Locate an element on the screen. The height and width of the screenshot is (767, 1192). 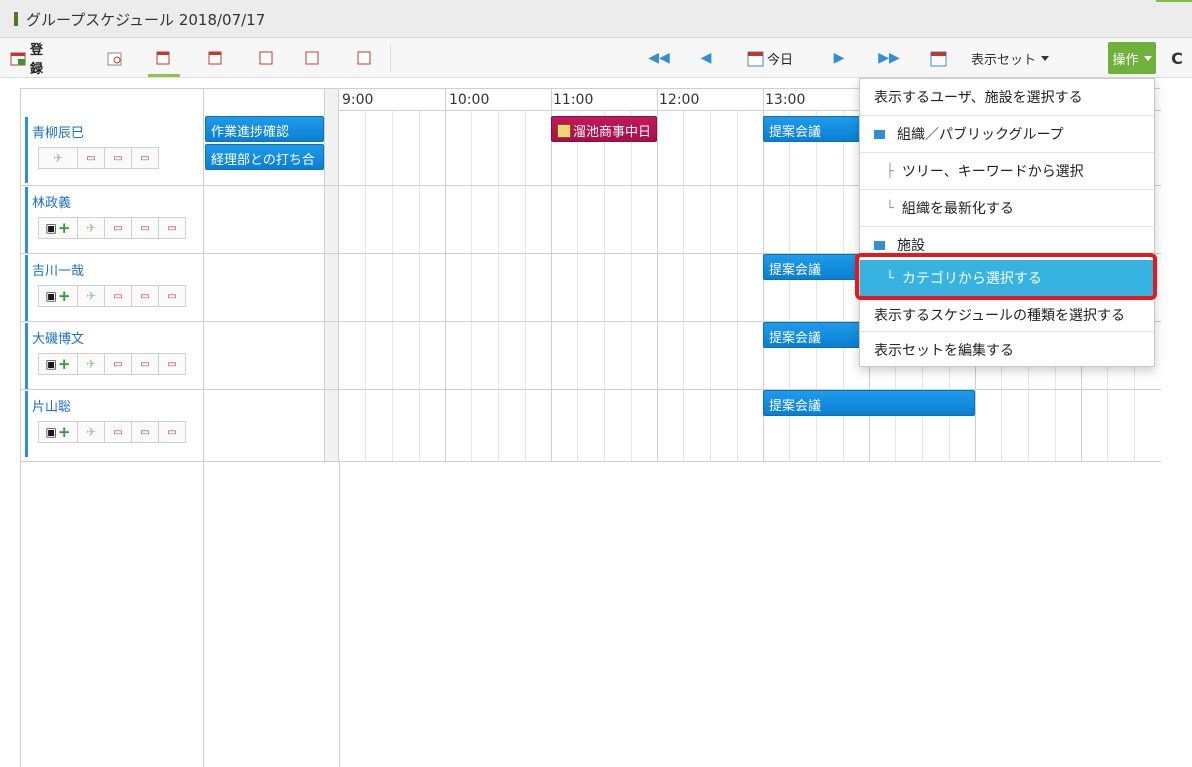
calendar-month-icon is located at coordinates (365, 58).